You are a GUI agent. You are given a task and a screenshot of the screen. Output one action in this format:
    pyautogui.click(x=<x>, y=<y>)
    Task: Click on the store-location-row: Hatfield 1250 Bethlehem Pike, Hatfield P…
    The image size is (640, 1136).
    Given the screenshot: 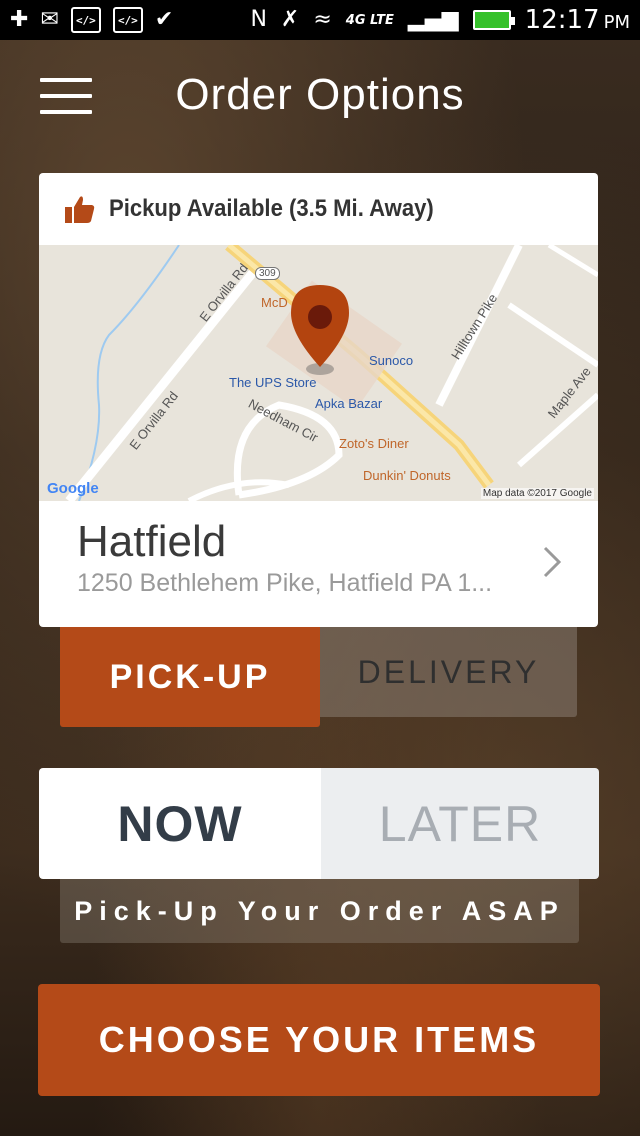 What is the action you would take?
    pyautogui.click(x=318, y=564)
    